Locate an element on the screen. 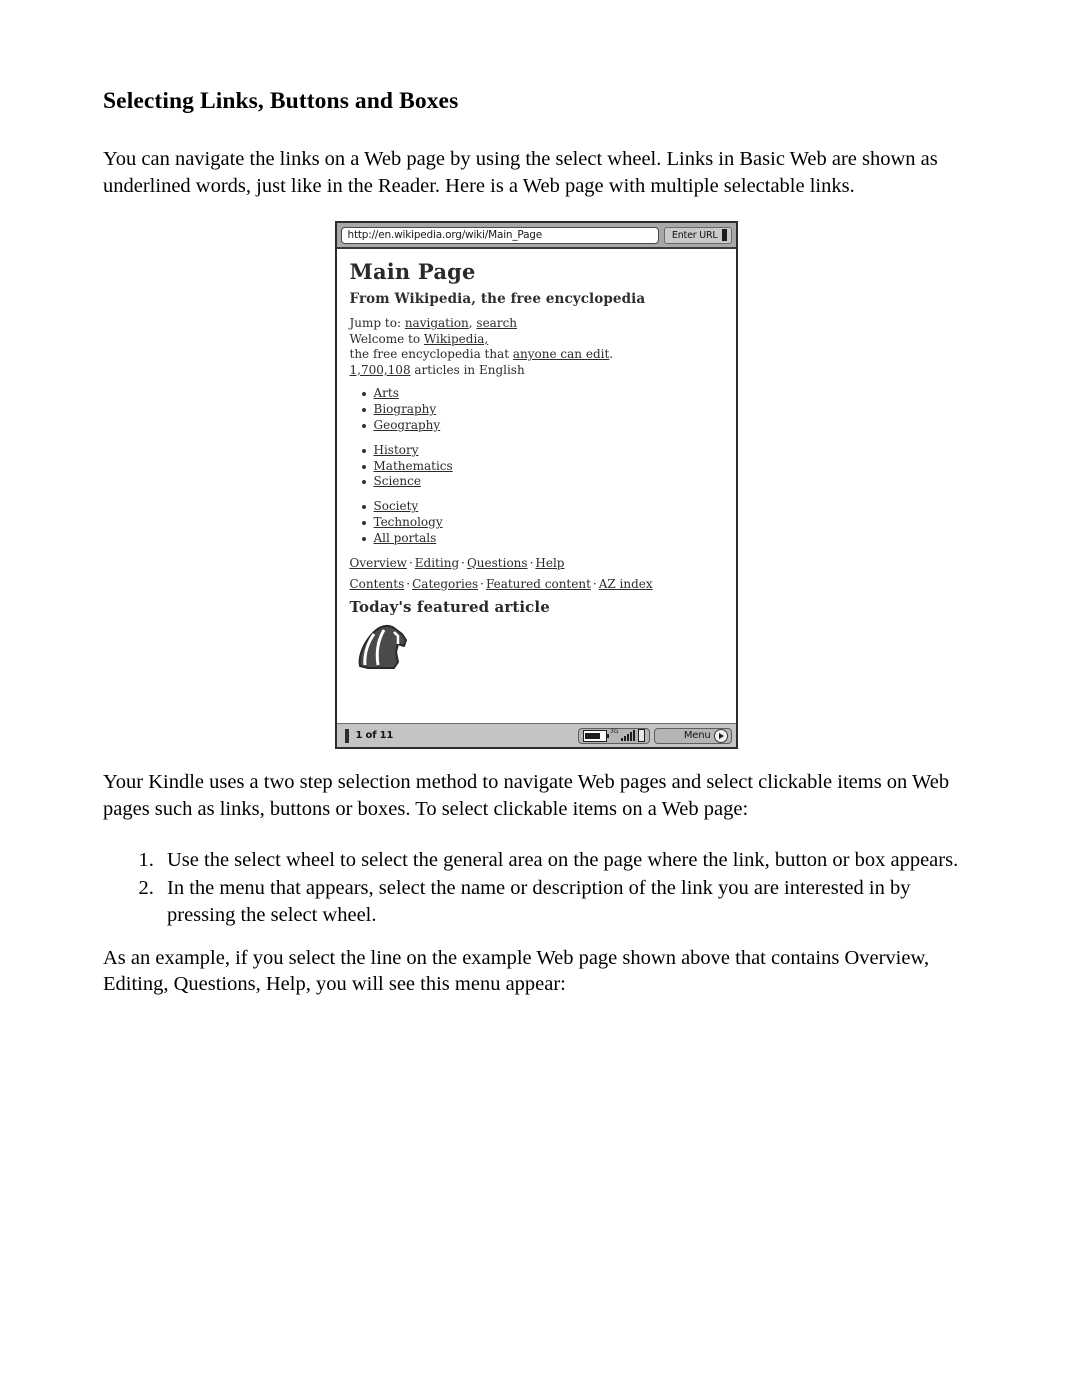 The height and width of the screenshot is (1397, 1080). page-title: Selecting Links, Buttons and Boxes is located at coordinates (281, 101).